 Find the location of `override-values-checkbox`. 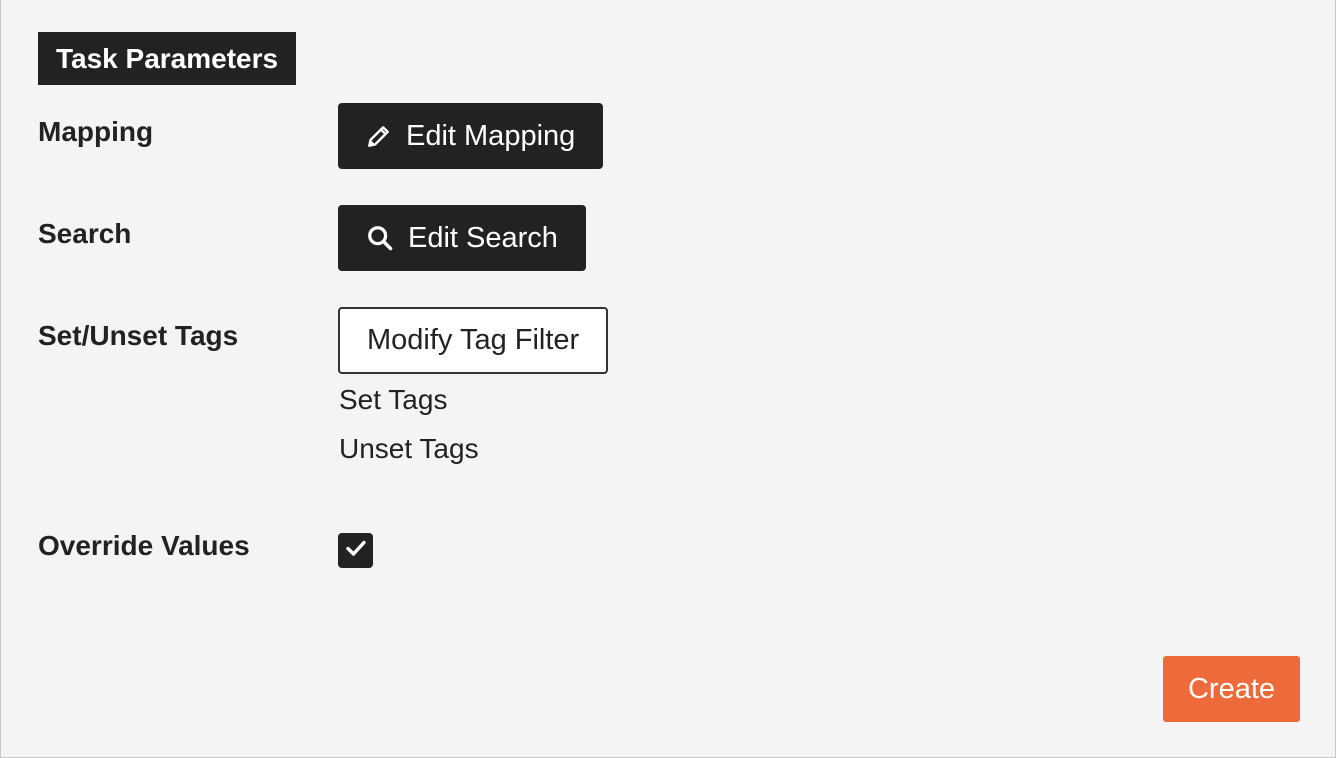

override-values-checkbox is located at coordinates (355, 550).